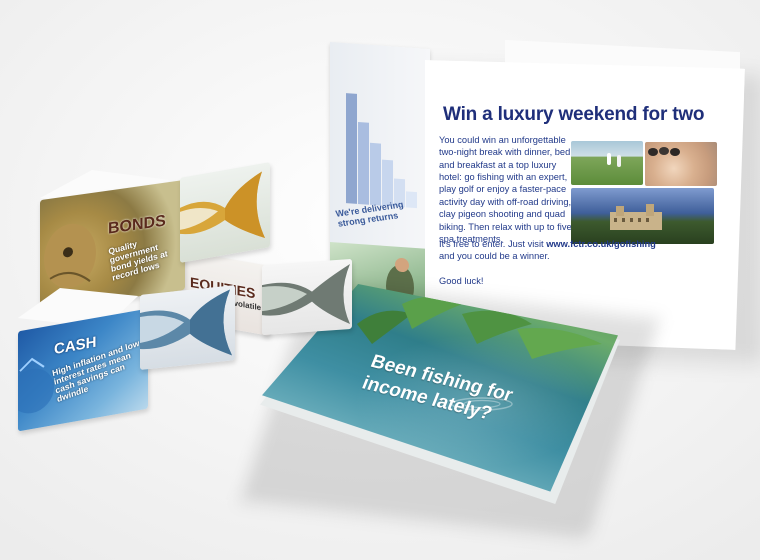  Describe the element at coordinates (461, 281) in the screenshot. I see `sign-off: Good luck!` at that location.